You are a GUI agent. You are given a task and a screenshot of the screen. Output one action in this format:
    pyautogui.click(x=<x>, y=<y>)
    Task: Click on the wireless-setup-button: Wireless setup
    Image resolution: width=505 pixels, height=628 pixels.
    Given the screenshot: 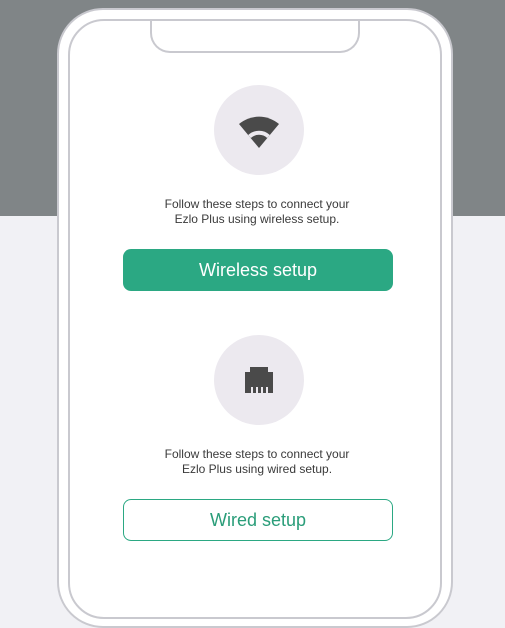 What is the action you would take?
    pyautogui.click(x=258, y=270)
    